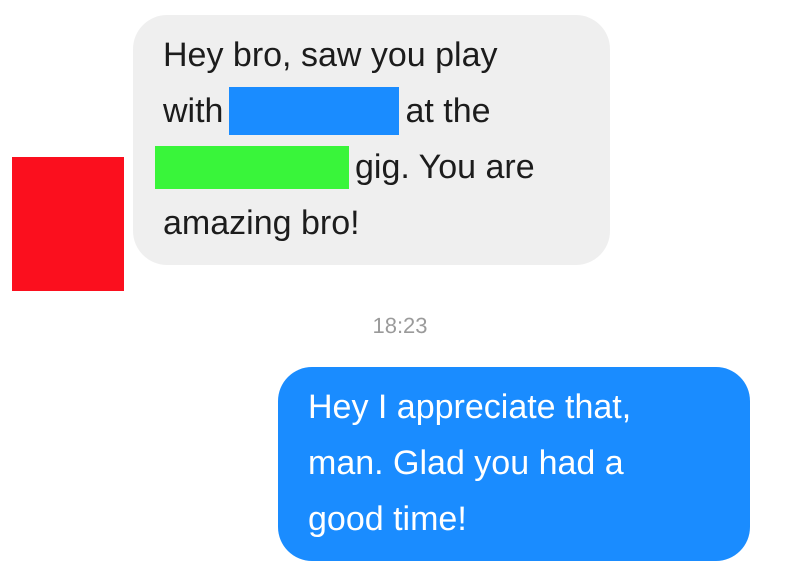  Describe the element at coordinates (445, 167) in the screenshot. I see `message-text: gig. You are` at that location.